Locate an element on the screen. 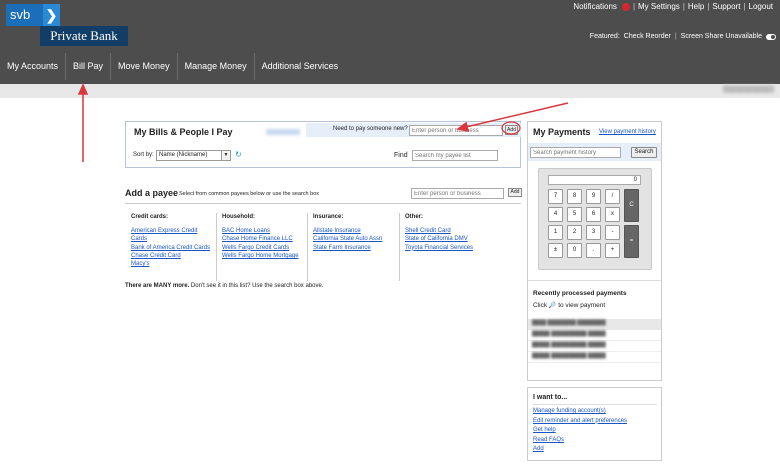 This screenshot has height=474, width=780. nav-my-accounts: My Accounts is located at coordinates (33, 66).